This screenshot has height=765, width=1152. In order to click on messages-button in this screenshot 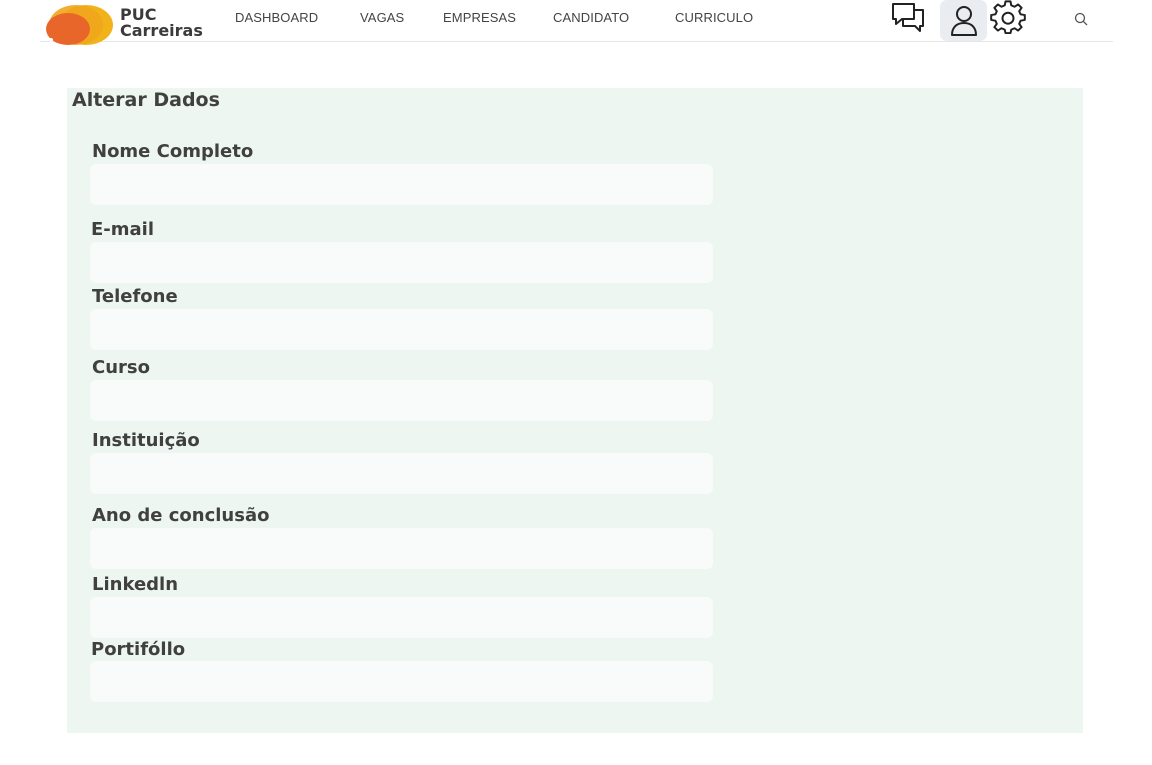, I will do `click(908, 18)`.